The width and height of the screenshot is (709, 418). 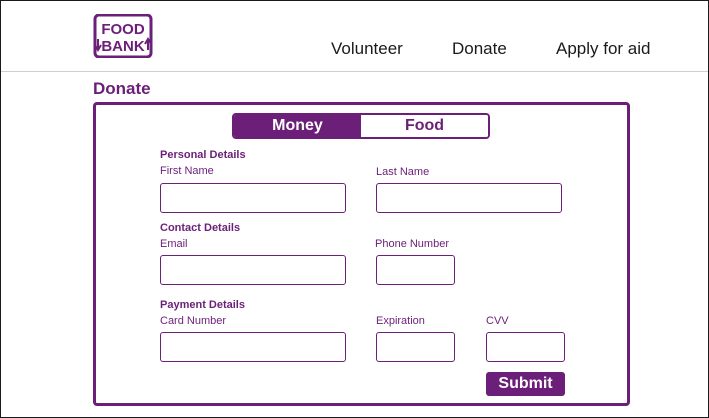 What do you see at coordinates (603, 49) in the screenshot?
I see `nav-apply-for-aid: Apply for aid` at bounding box center [603, 49].